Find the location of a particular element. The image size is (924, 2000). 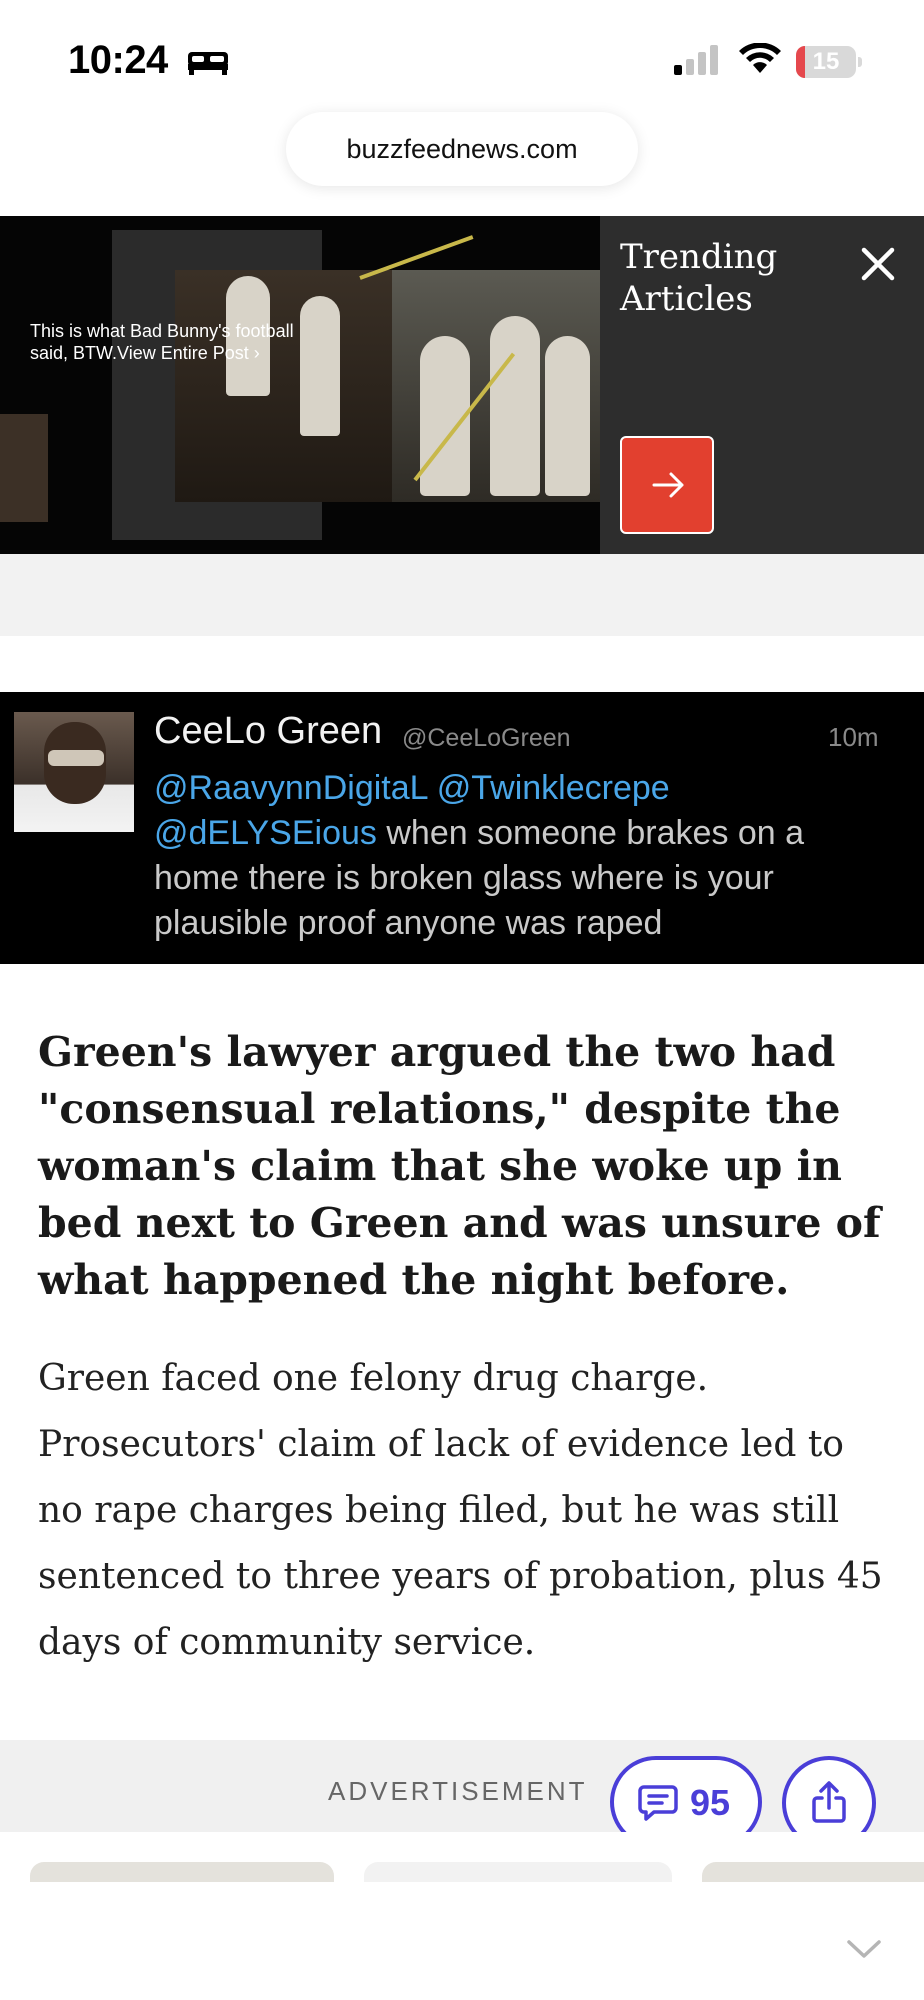

tweet-timestamp: 10m is located at coordinates (853, 737).